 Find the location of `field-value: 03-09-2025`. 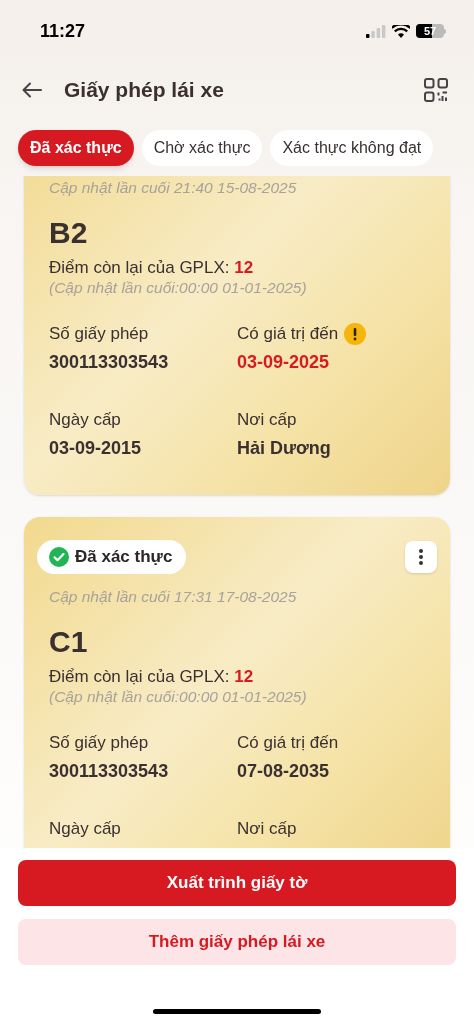

field-value: 03-09-2025 is located at coordinates (284, 362).